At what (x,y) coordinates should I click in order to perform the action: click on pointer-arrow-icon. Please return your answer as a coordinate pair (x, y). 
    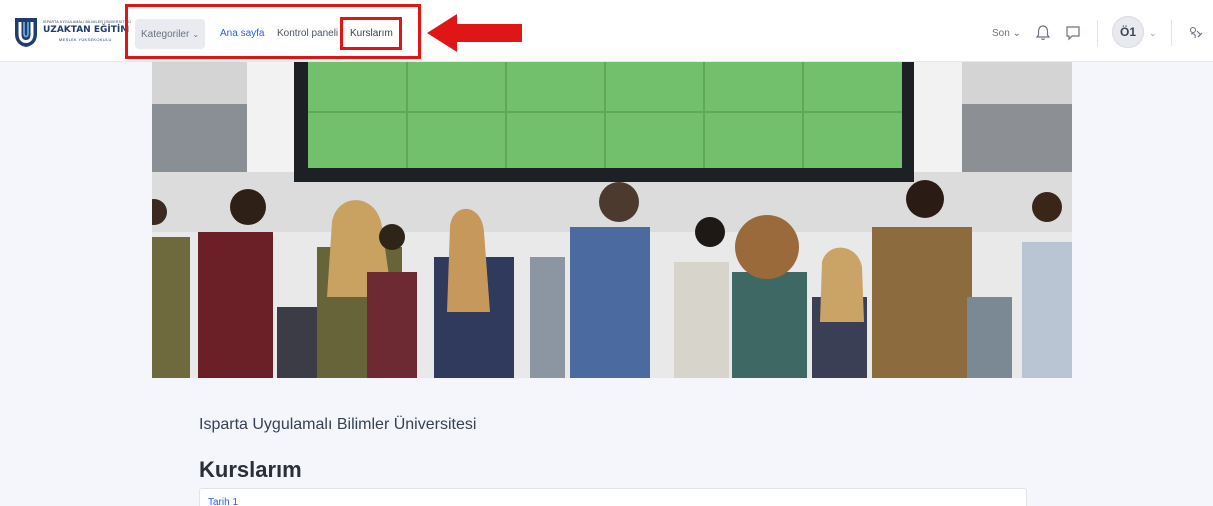
    Looking at the image, I should click on (474, 33).